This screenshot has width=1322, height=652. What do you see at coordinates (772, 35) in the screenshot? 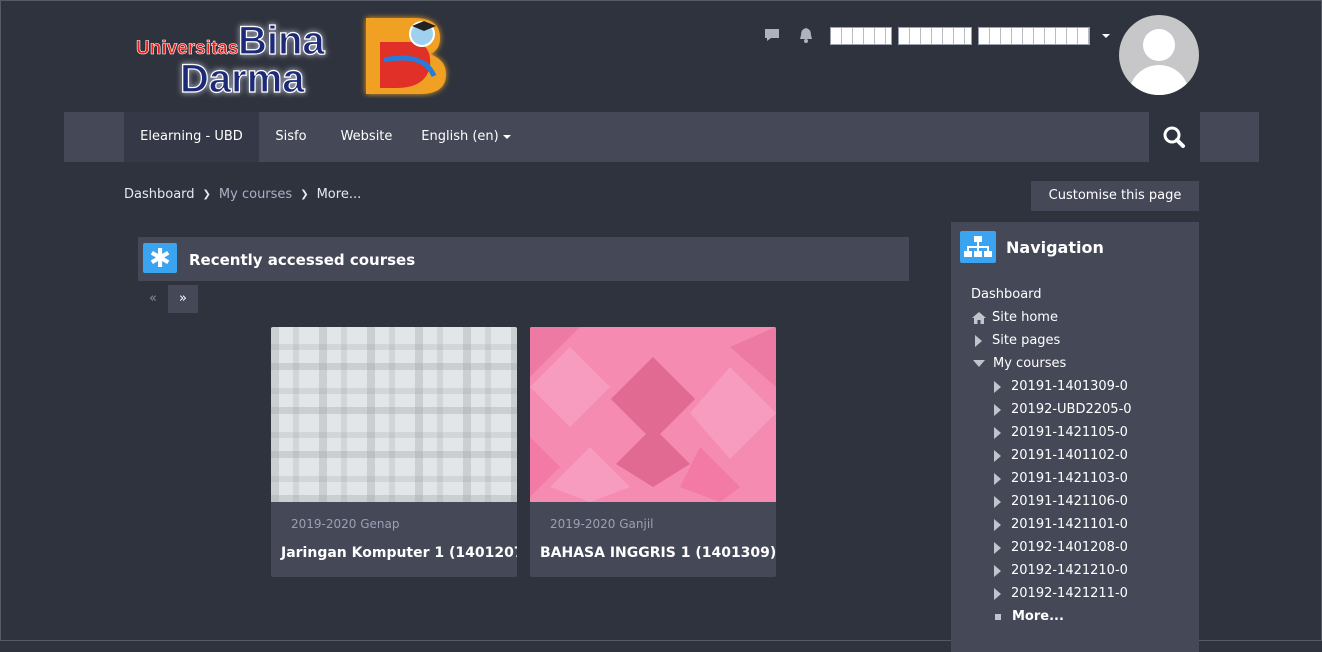
I see `chat-icon` at bounding box center [772, 35].